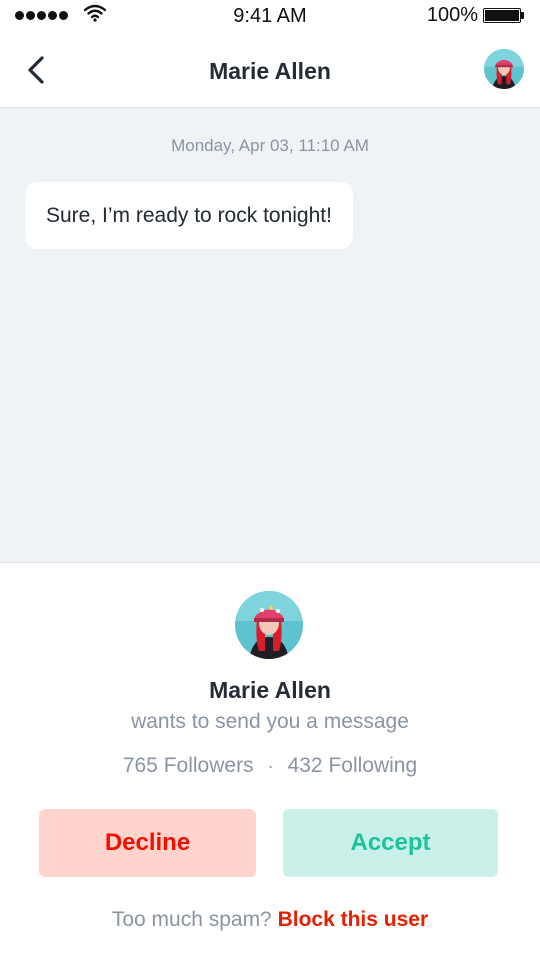 This screenshot has height=960, width=540. Describe the element at coordinates (189, 215) in the screenshot. I see `message-bubble: Sure, I’m ready to rock tonight!` at that location.